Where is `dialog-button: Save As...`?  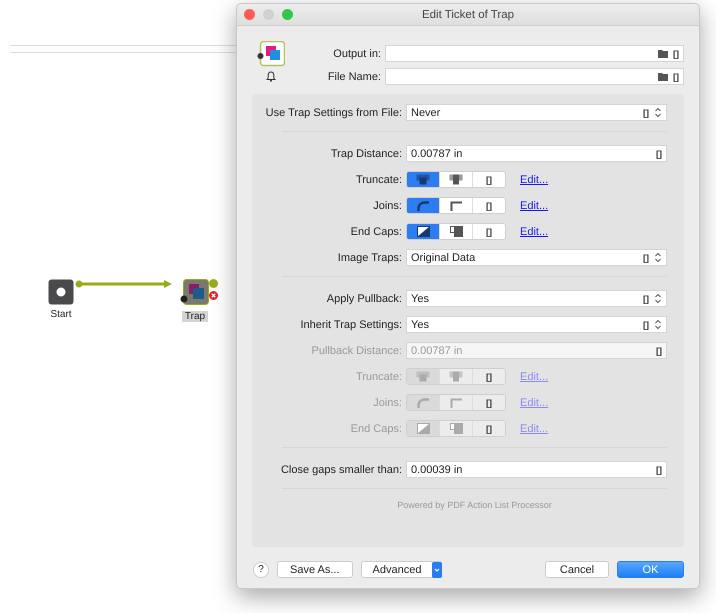
dialog-button: Save As... is located at coordinates (315, 569).